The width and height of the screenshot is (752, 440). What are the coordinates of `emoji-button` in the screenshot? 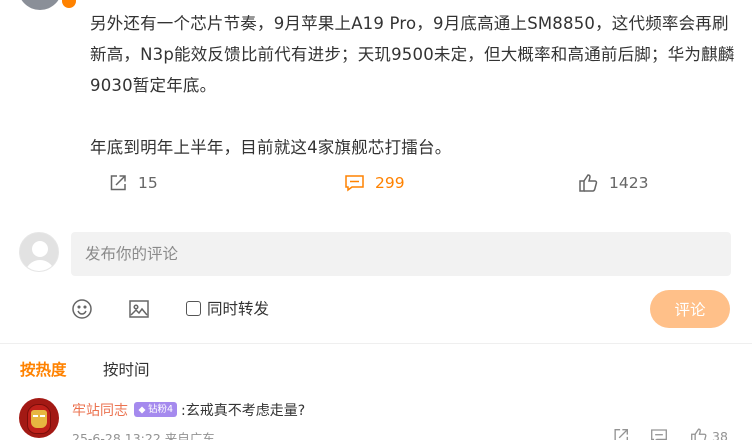 It's located at (82, 309).